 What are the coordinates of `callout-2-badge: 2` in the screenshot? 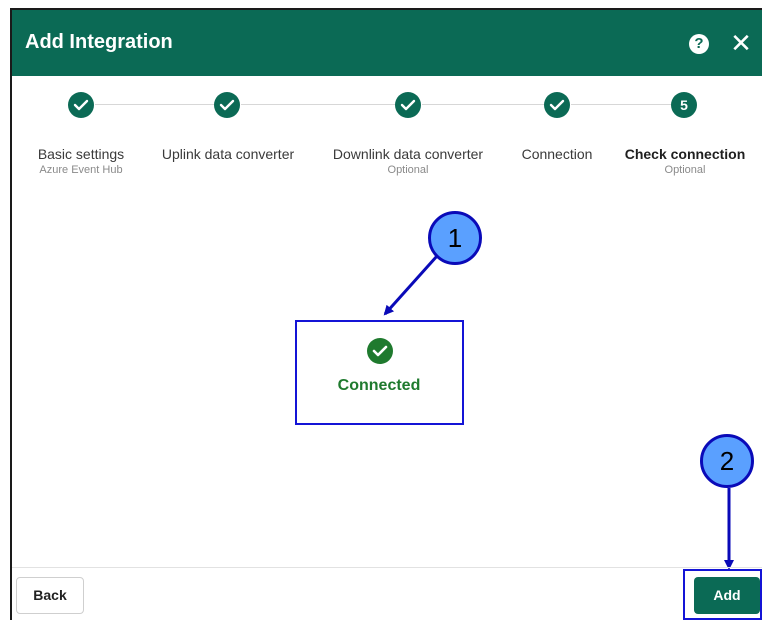 It's located at (727, 461).